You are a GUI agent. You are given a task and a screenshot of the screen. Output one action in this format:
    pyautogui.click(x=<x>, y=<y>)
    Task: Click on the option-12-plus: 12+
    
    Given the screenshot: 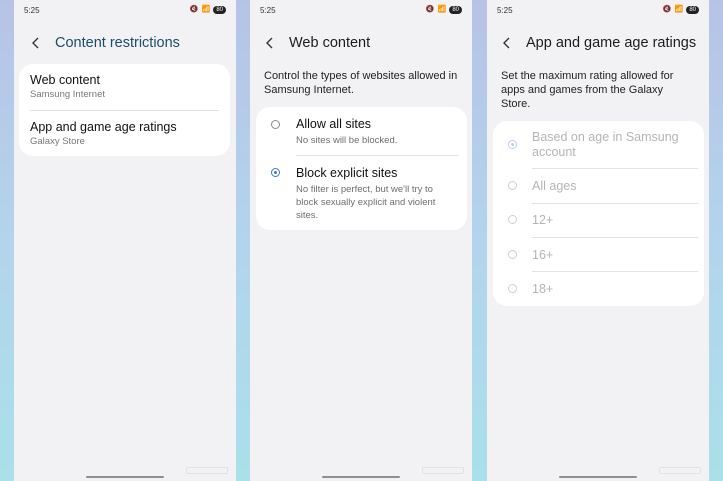 What is the action you would take?
    pyautogui.click(x=598, y=221)
    